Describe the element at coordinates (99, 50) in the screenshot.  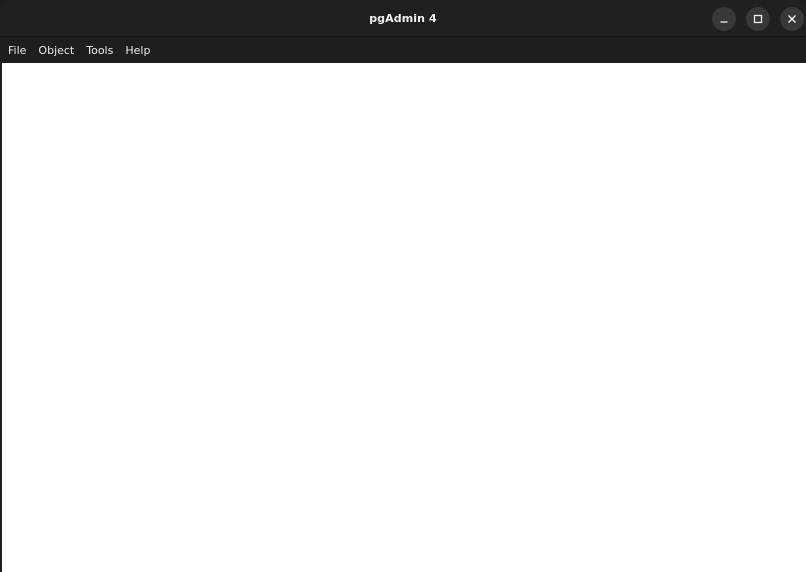
I see `menu-tools: Tools` at that location.